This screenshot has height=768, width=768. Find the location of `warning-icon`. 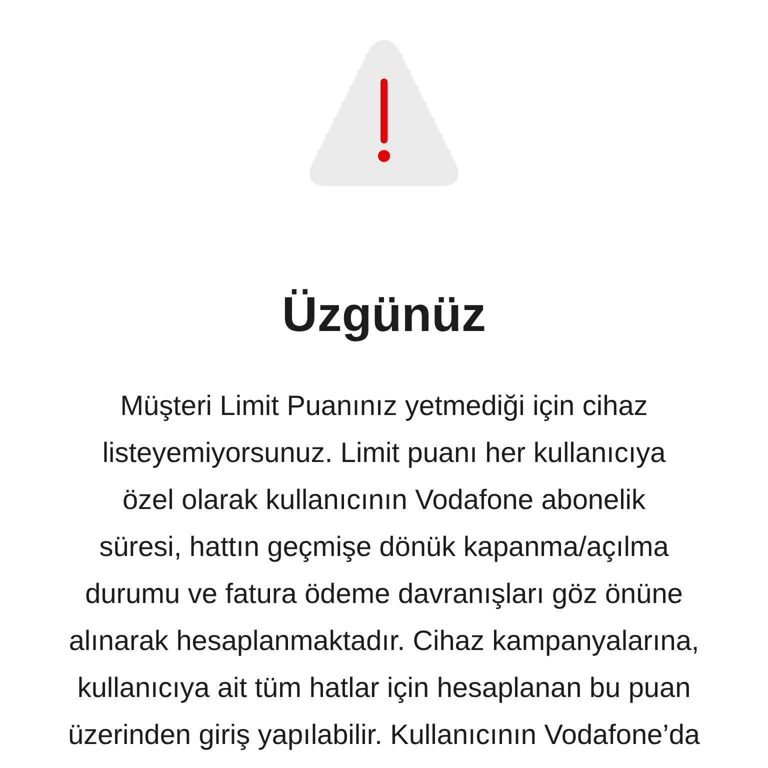

warning-icon is located at coordinates (384, 113).